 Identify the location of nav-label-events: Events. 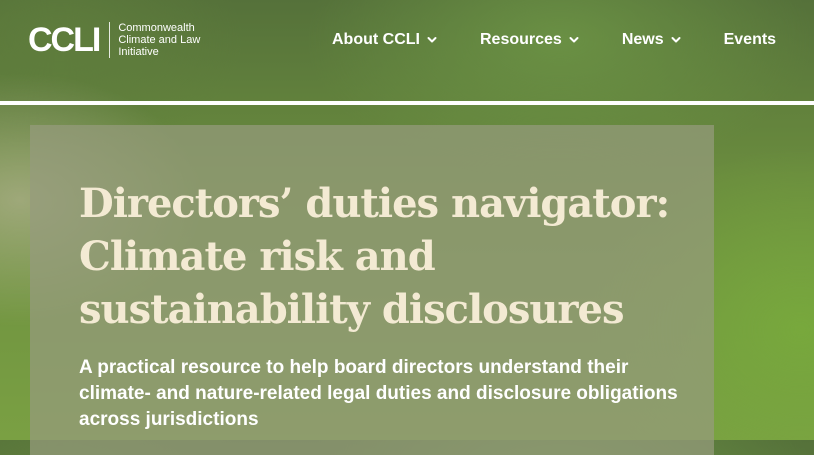
(750, 39).